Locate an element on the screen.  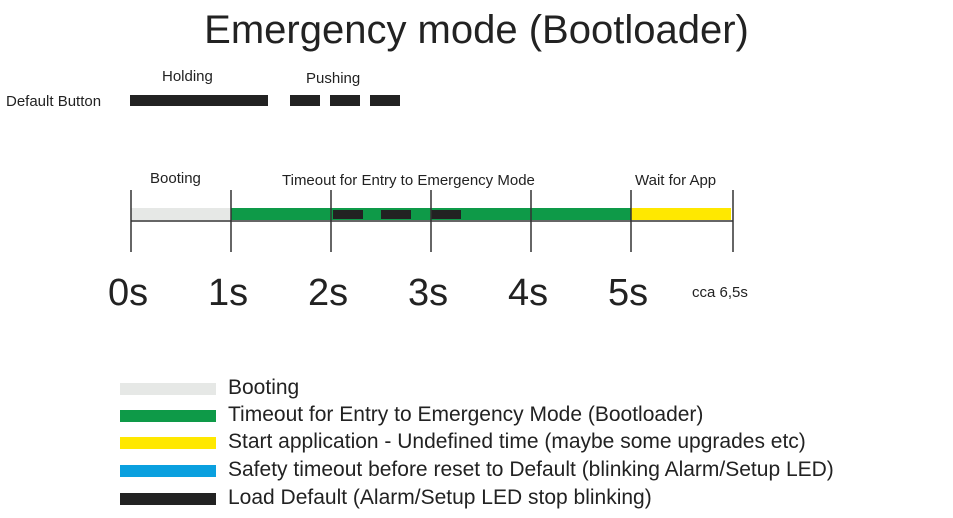
legend-swatch-load-default is located at coordinates (168, 499).